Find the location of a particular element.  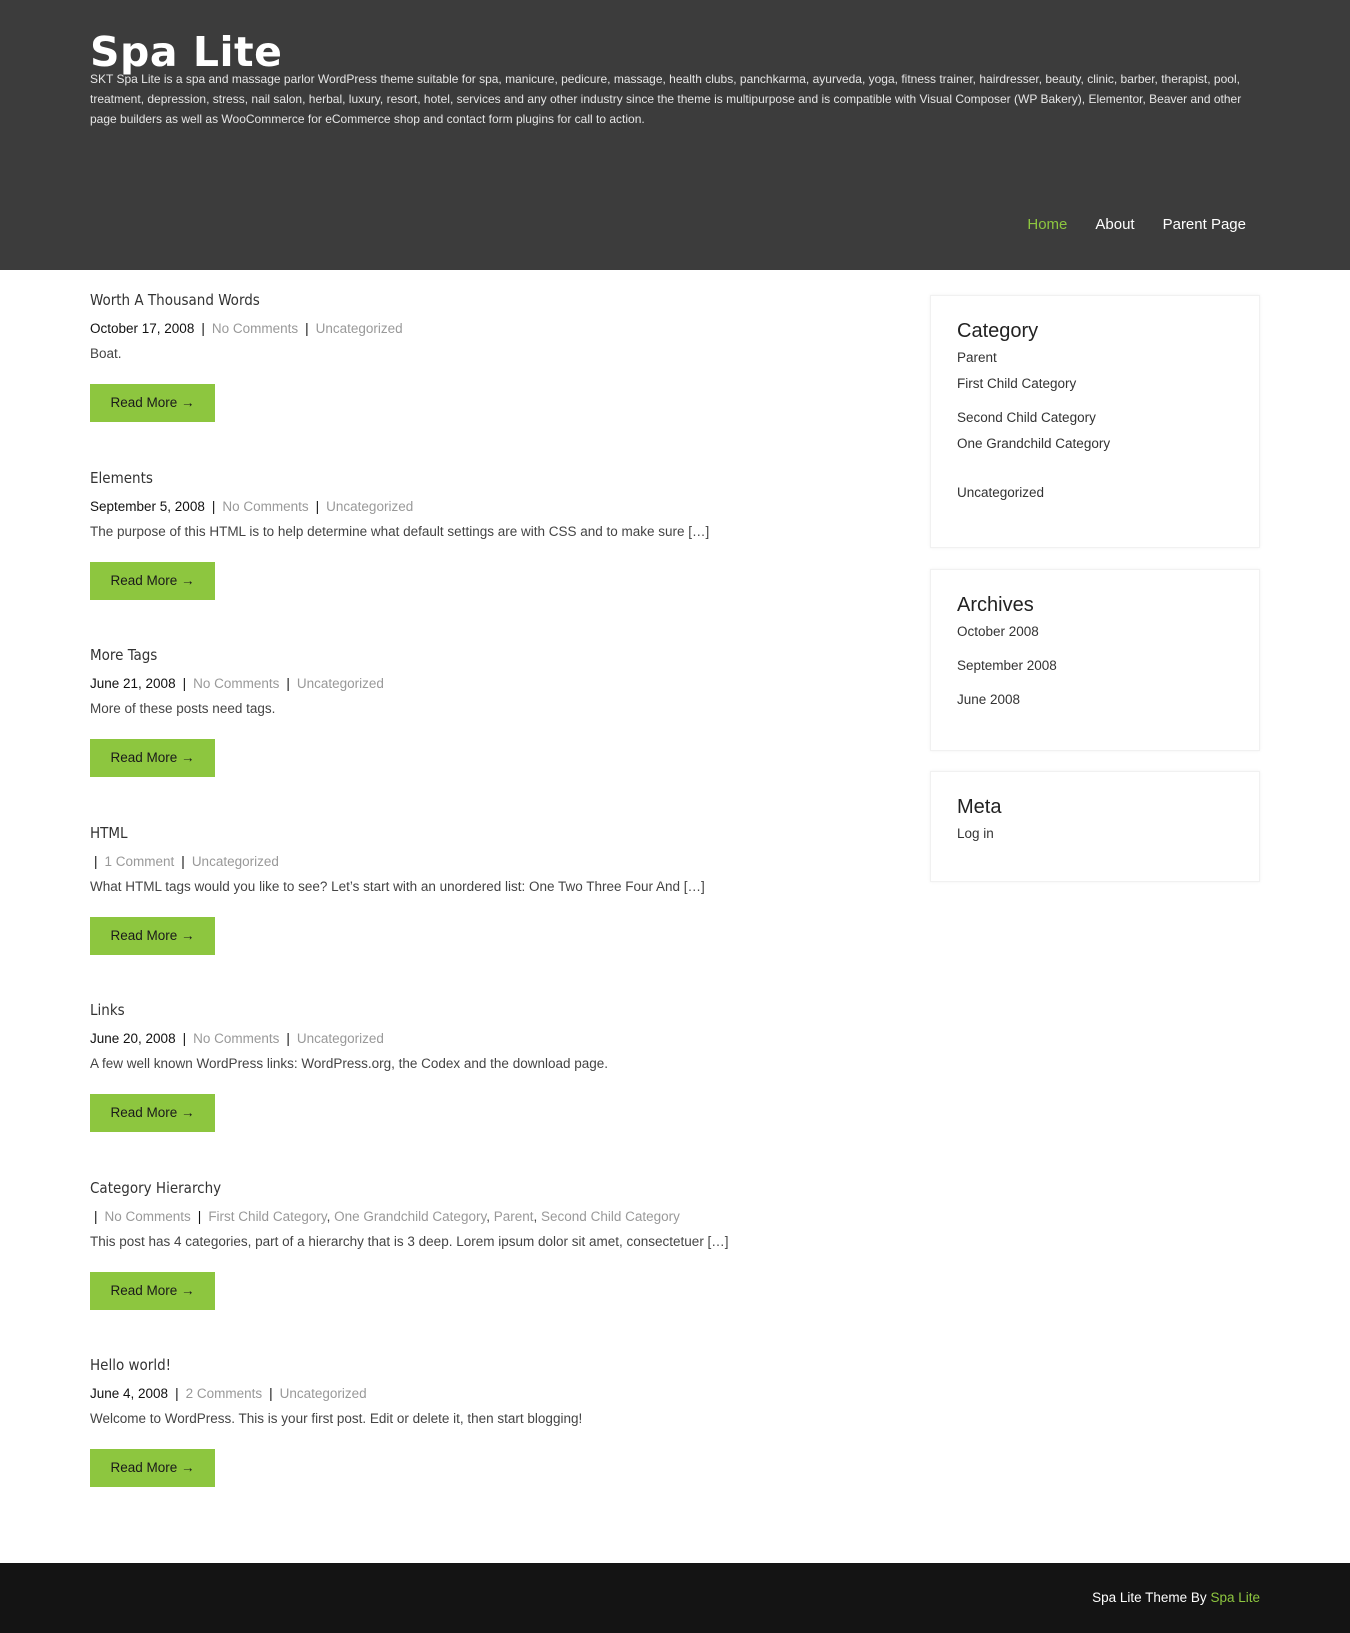

meta-item-log-in: Log in is located at coordinates (1095, 833).